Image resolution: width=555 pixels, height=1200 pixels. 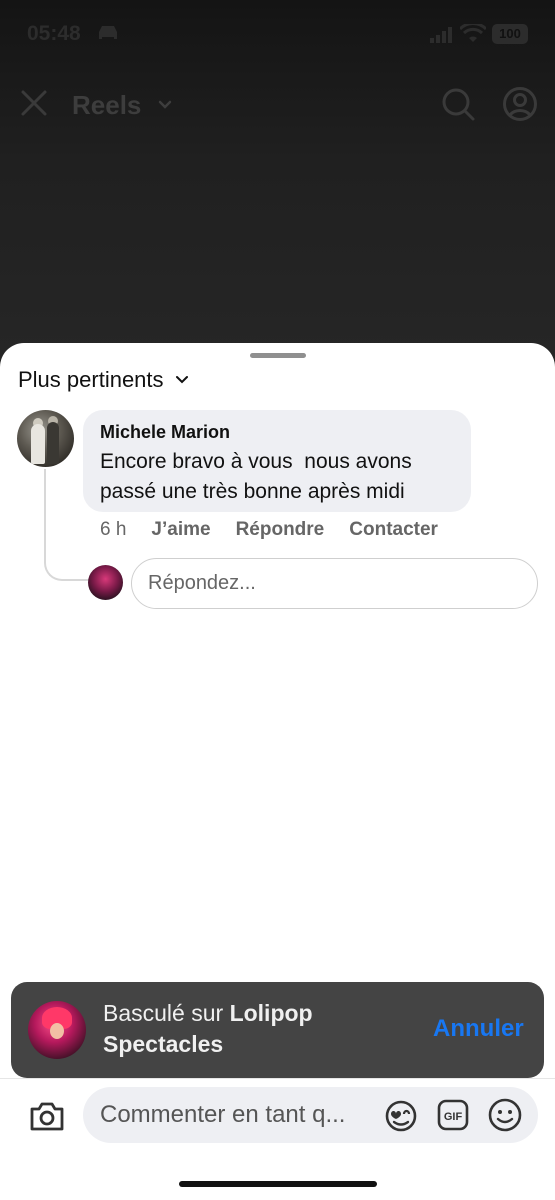 I want to click on search-icon, so click(x=458, y=104).